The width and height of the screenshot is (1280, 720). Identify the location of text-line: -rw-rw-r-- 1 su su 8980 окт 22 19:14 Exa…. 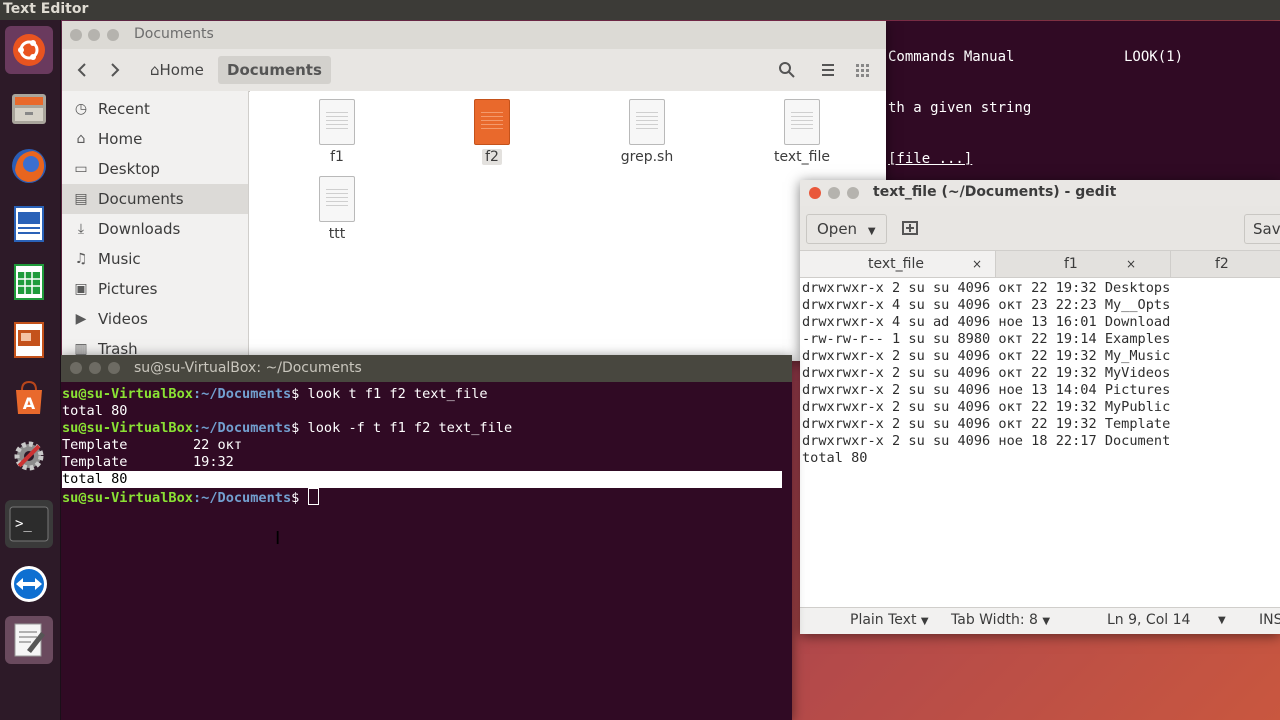
(986, 339).